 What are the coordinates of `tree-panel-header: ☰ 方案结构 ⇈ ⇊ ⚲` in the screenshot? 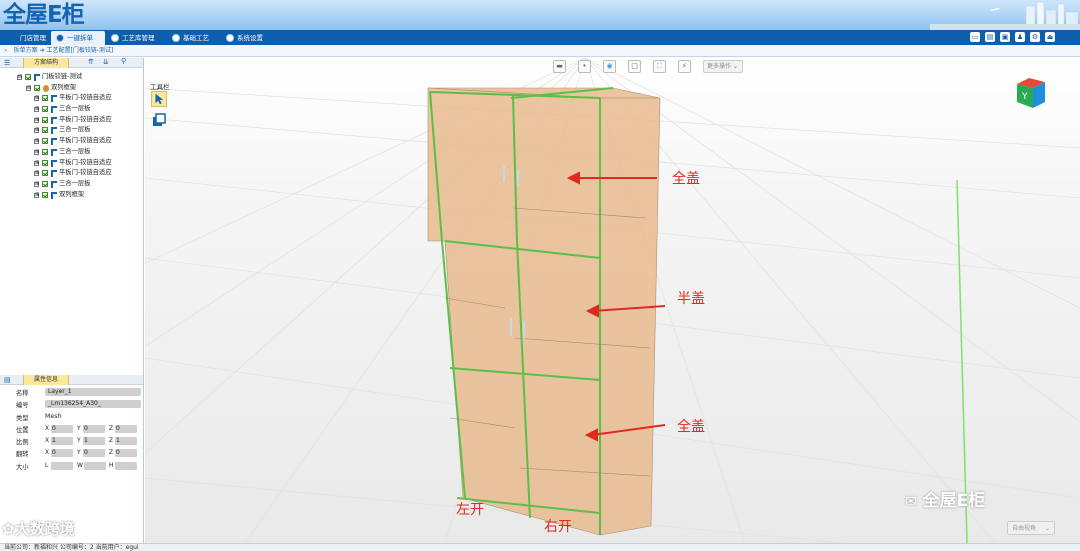 It's located at (71, 62).